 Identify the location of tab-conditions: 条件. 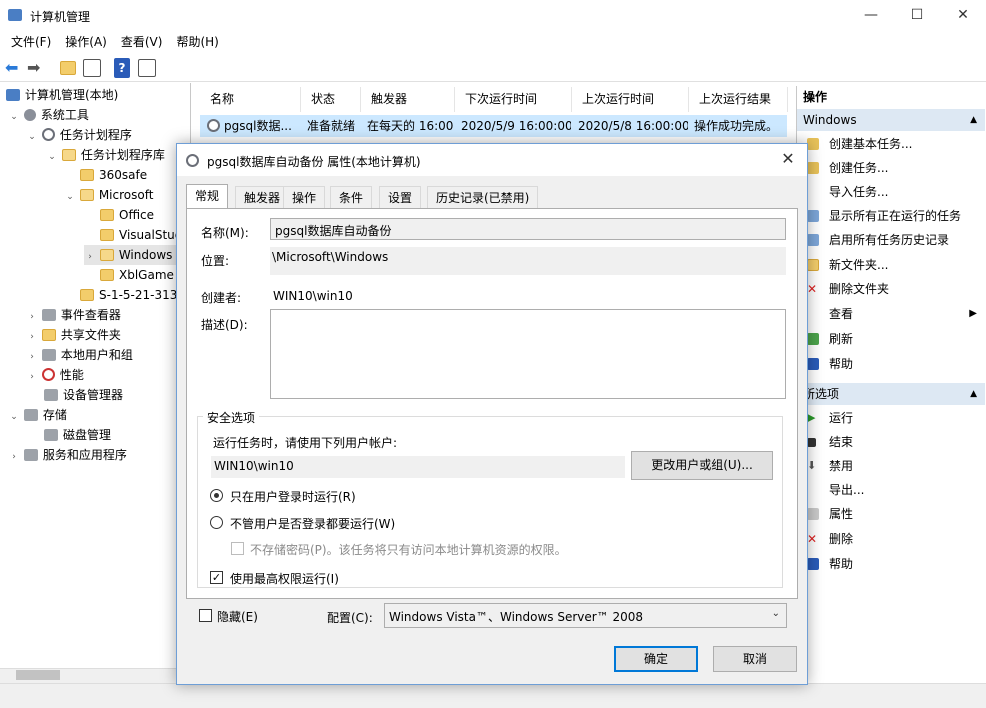
(351, 197).